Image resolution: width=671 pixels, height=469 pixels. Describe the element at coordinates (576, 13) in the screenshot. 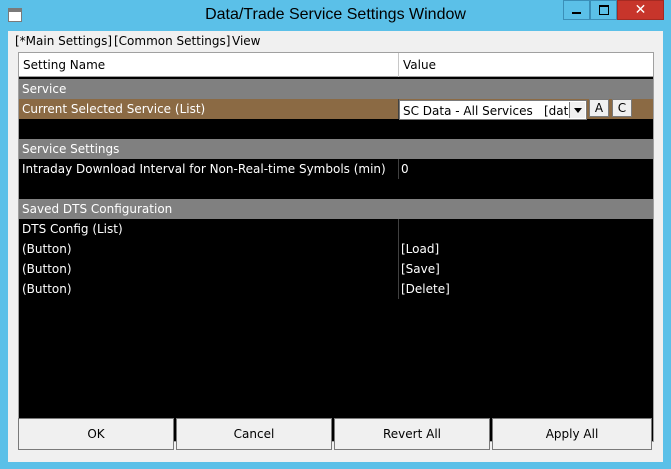

I see `minimize-icon` at that location.